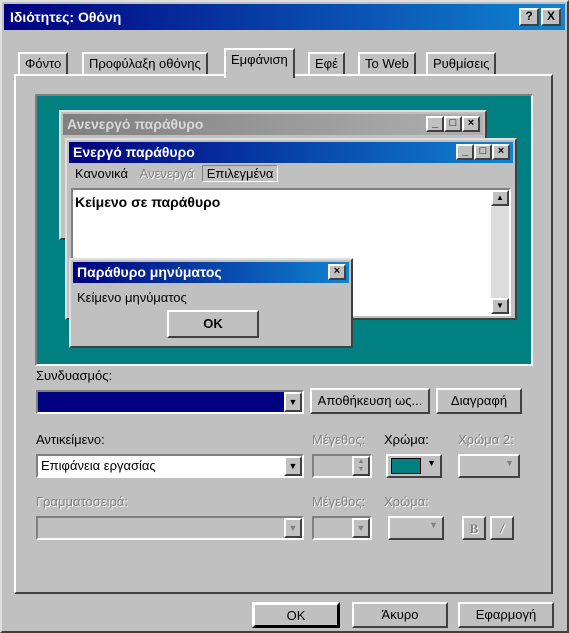 The width and height of the screenshot is (569, 633). What do you see at coordinates (506, 615) in the screenshot?
I see `apply-button: Εφαρμογή` at bounding box center [506, 615].